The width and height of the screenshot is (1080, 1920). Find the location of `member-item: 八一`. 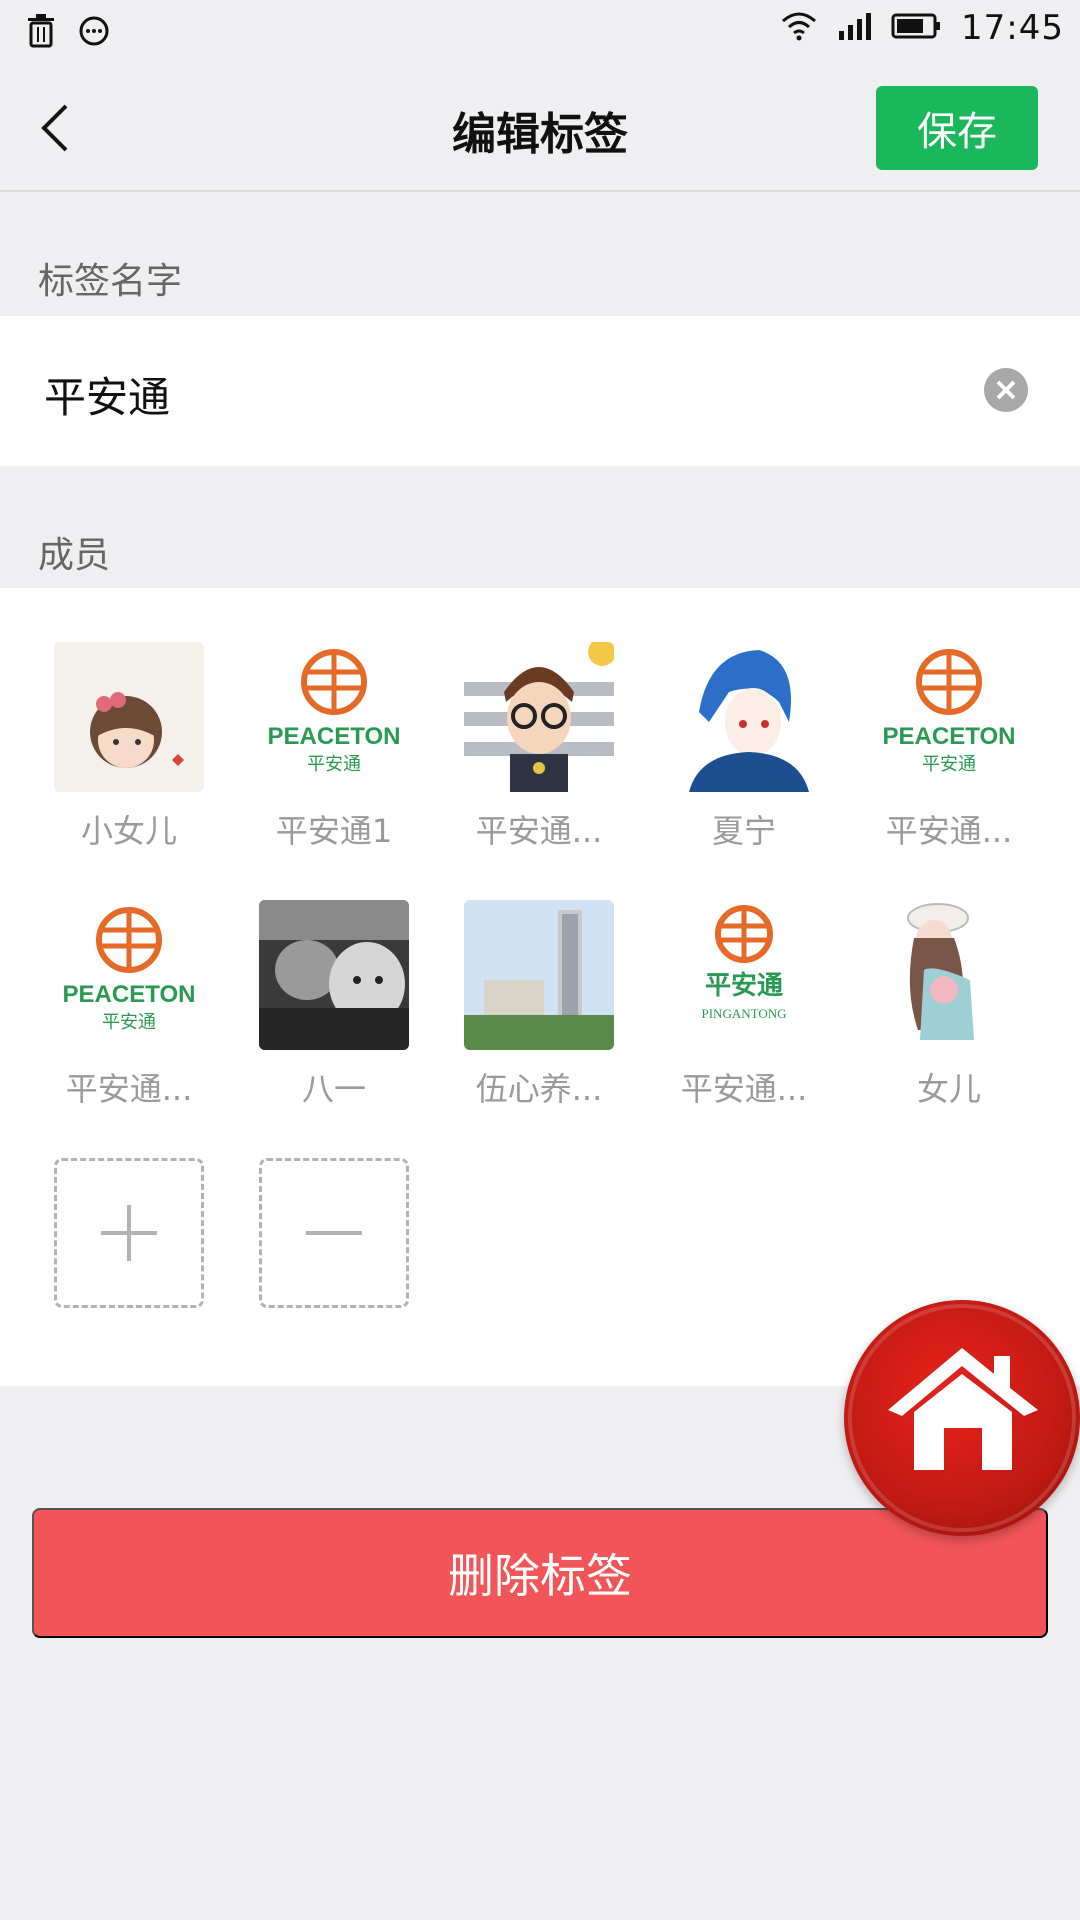

member-item: 八一 is located at coordinates (334, 1005).